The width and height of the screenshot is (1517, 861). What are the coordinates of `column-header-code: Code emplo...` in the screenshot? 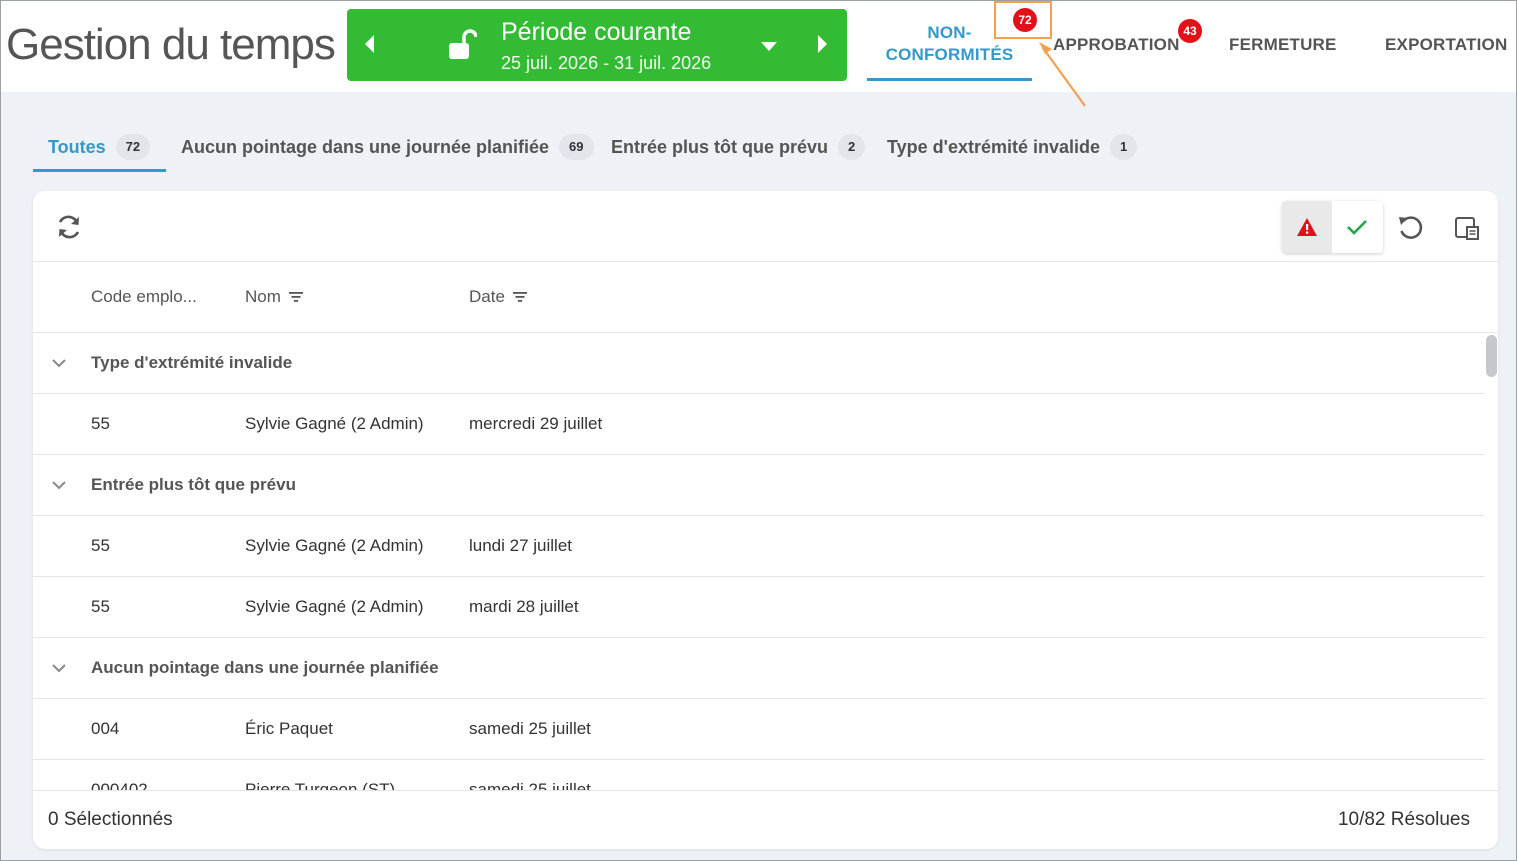 It's located at (144, 297).